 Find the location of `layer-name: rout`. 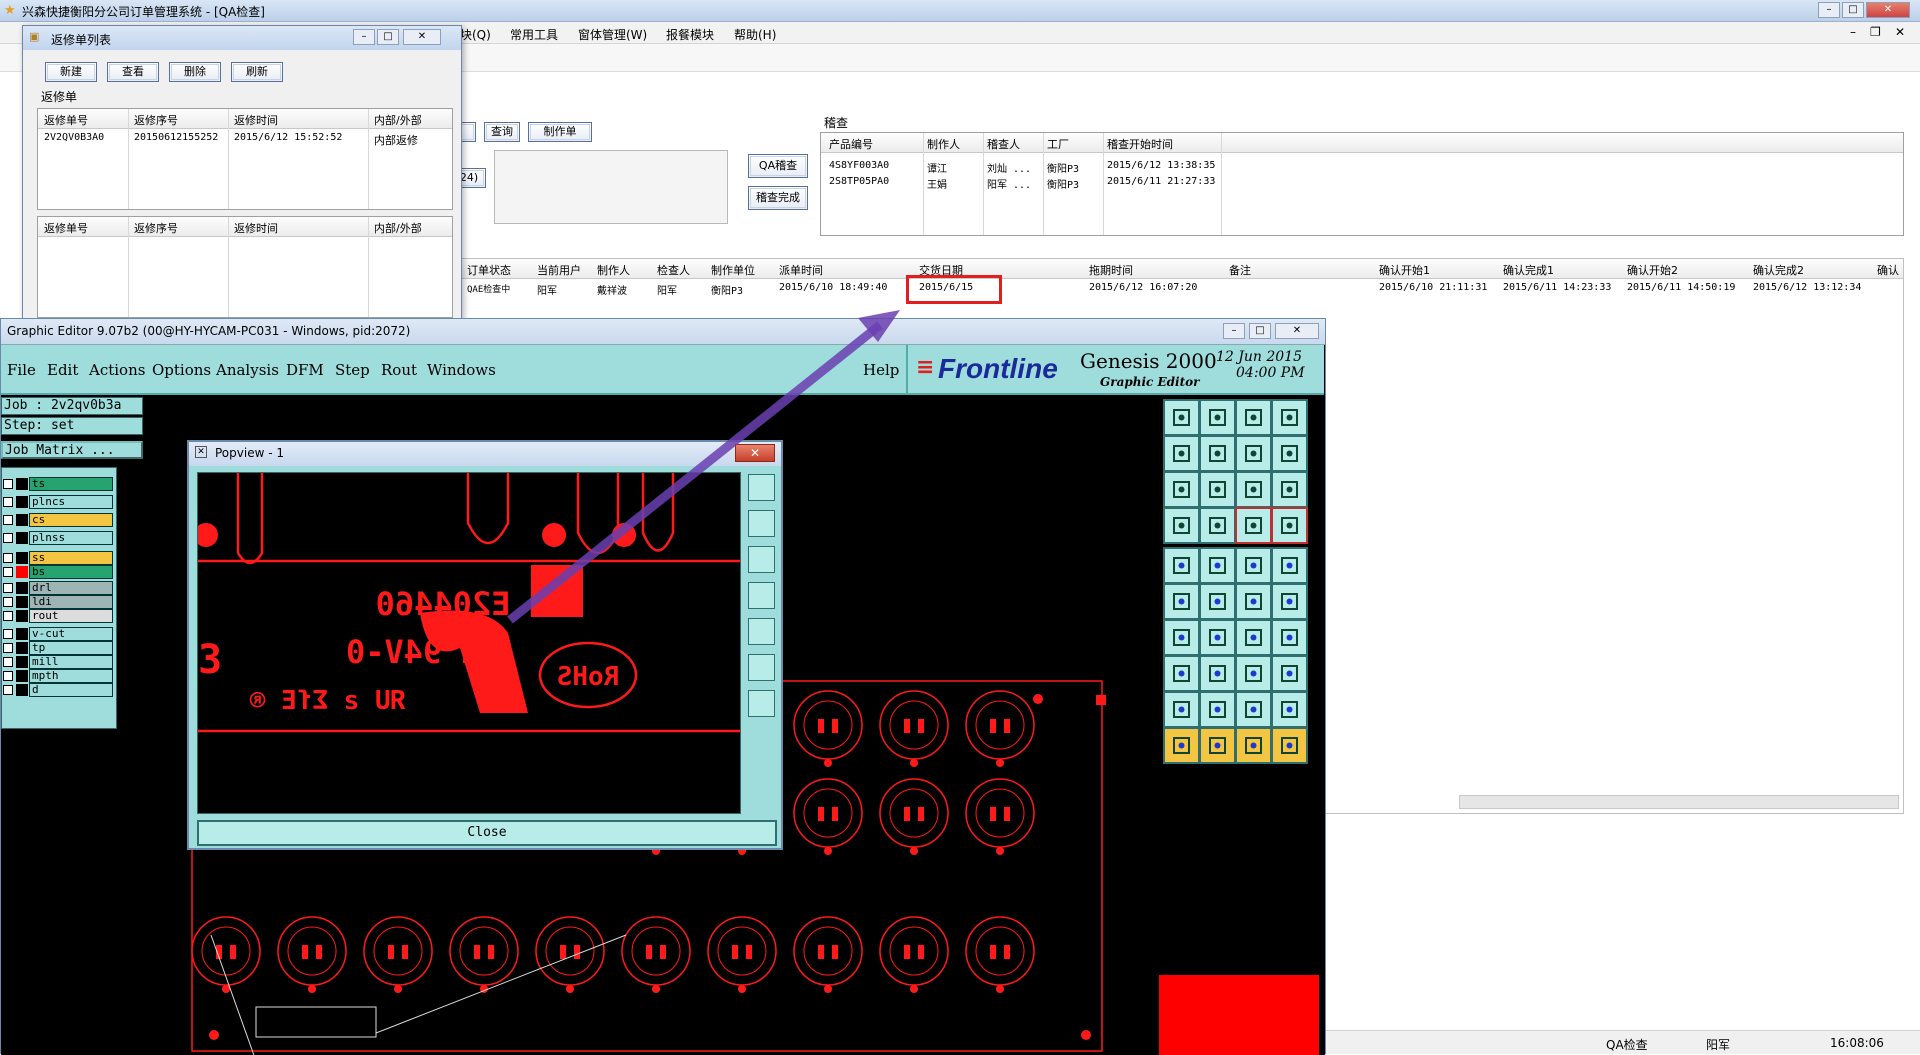

layer-name: rout is located at coordinates (71, 616).